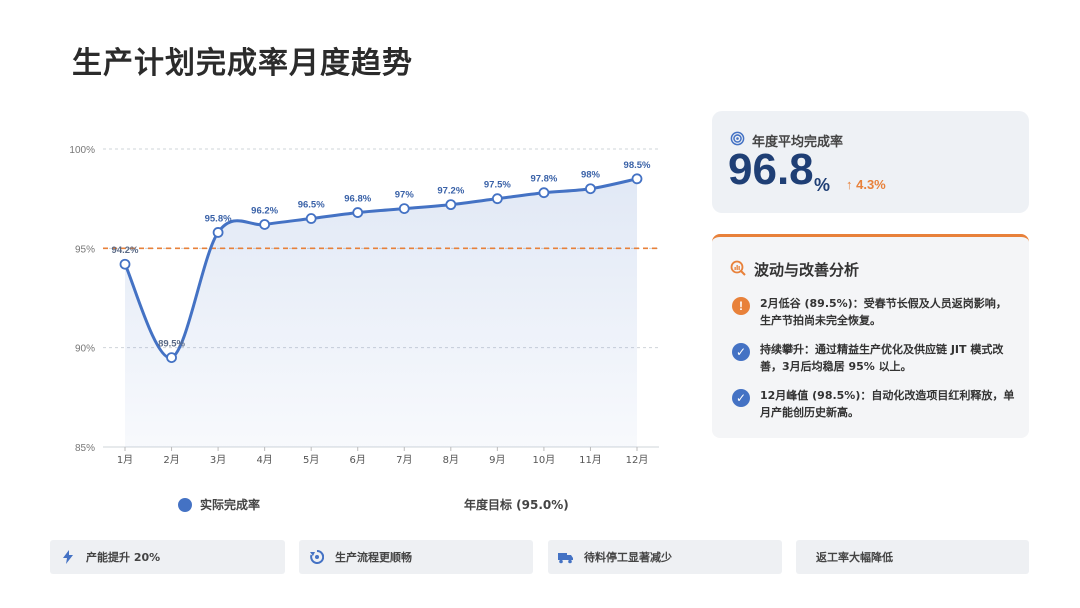 This screenshot has width=1080, height=608. What do you see at coordinates (543, 179) in the screenshot?
I see `data-label: 97.8%` at bounding box center [543, 179].